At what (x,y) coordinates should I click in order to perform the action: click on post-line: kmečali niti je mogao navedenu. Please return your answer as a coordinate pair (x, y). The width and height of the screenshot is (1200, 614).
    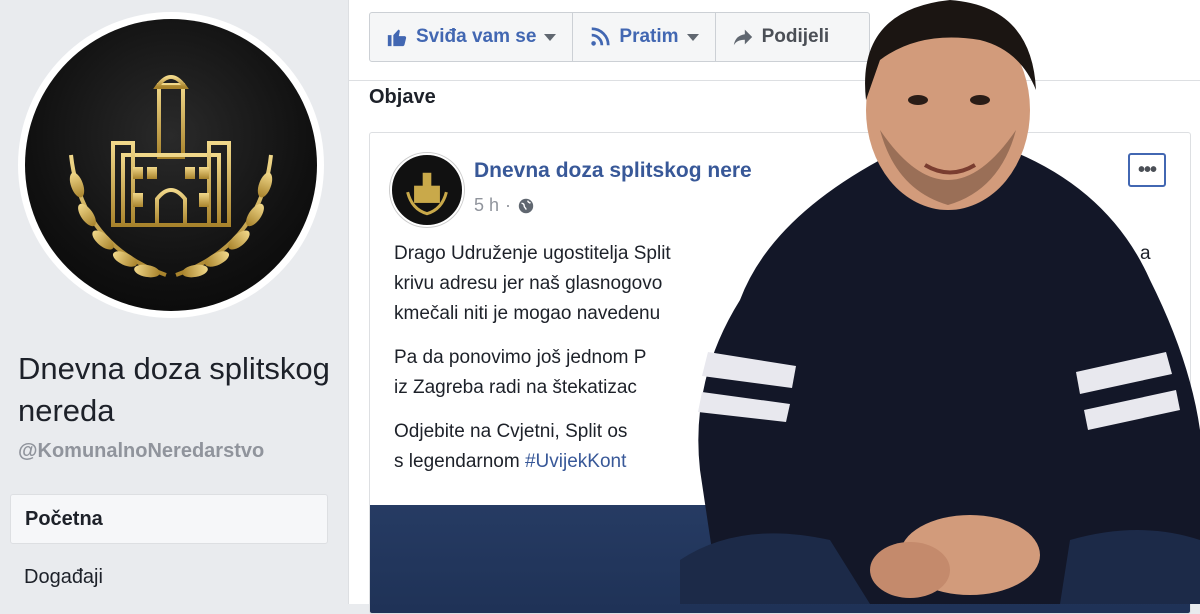
    Looking at the image, I should click on (527, 313).